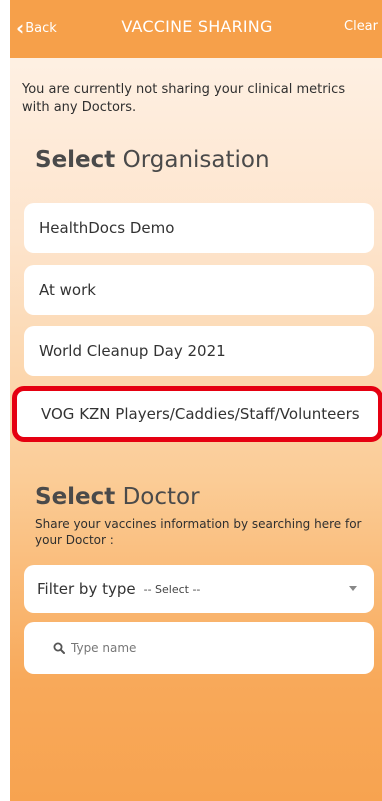  I want to click on organisation-item: HealthDocs Demo, so click(199, 228).